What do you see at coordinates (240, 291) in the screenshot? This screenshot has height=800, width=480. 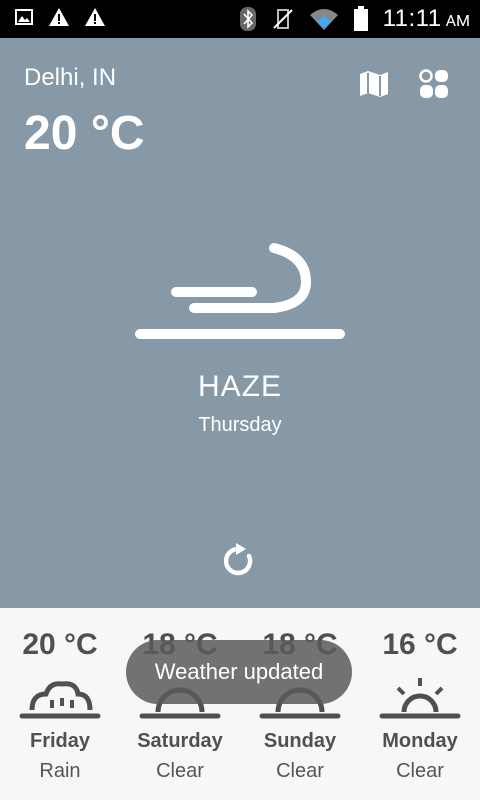 I see `haze-wind-icon` at bounding box center [240, 291].